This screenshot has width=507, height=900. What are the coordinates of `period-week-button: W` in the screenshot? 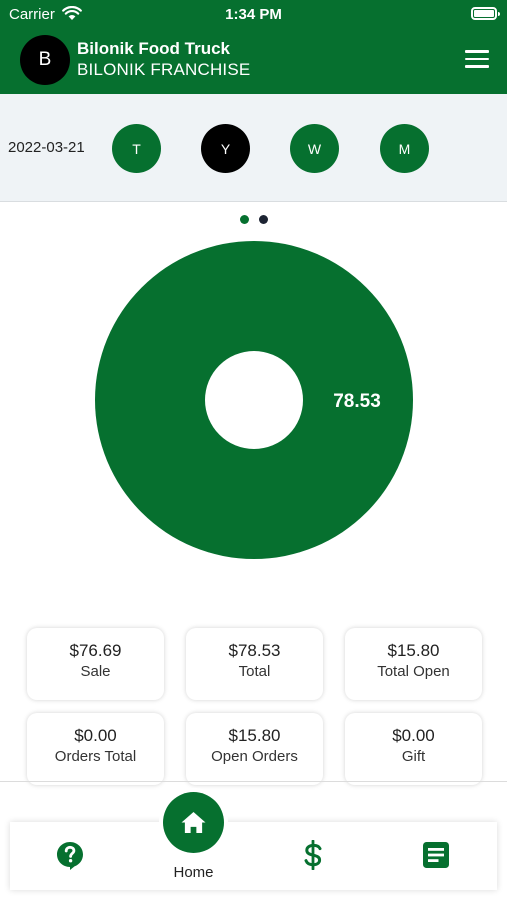 It's located at (314, 148).